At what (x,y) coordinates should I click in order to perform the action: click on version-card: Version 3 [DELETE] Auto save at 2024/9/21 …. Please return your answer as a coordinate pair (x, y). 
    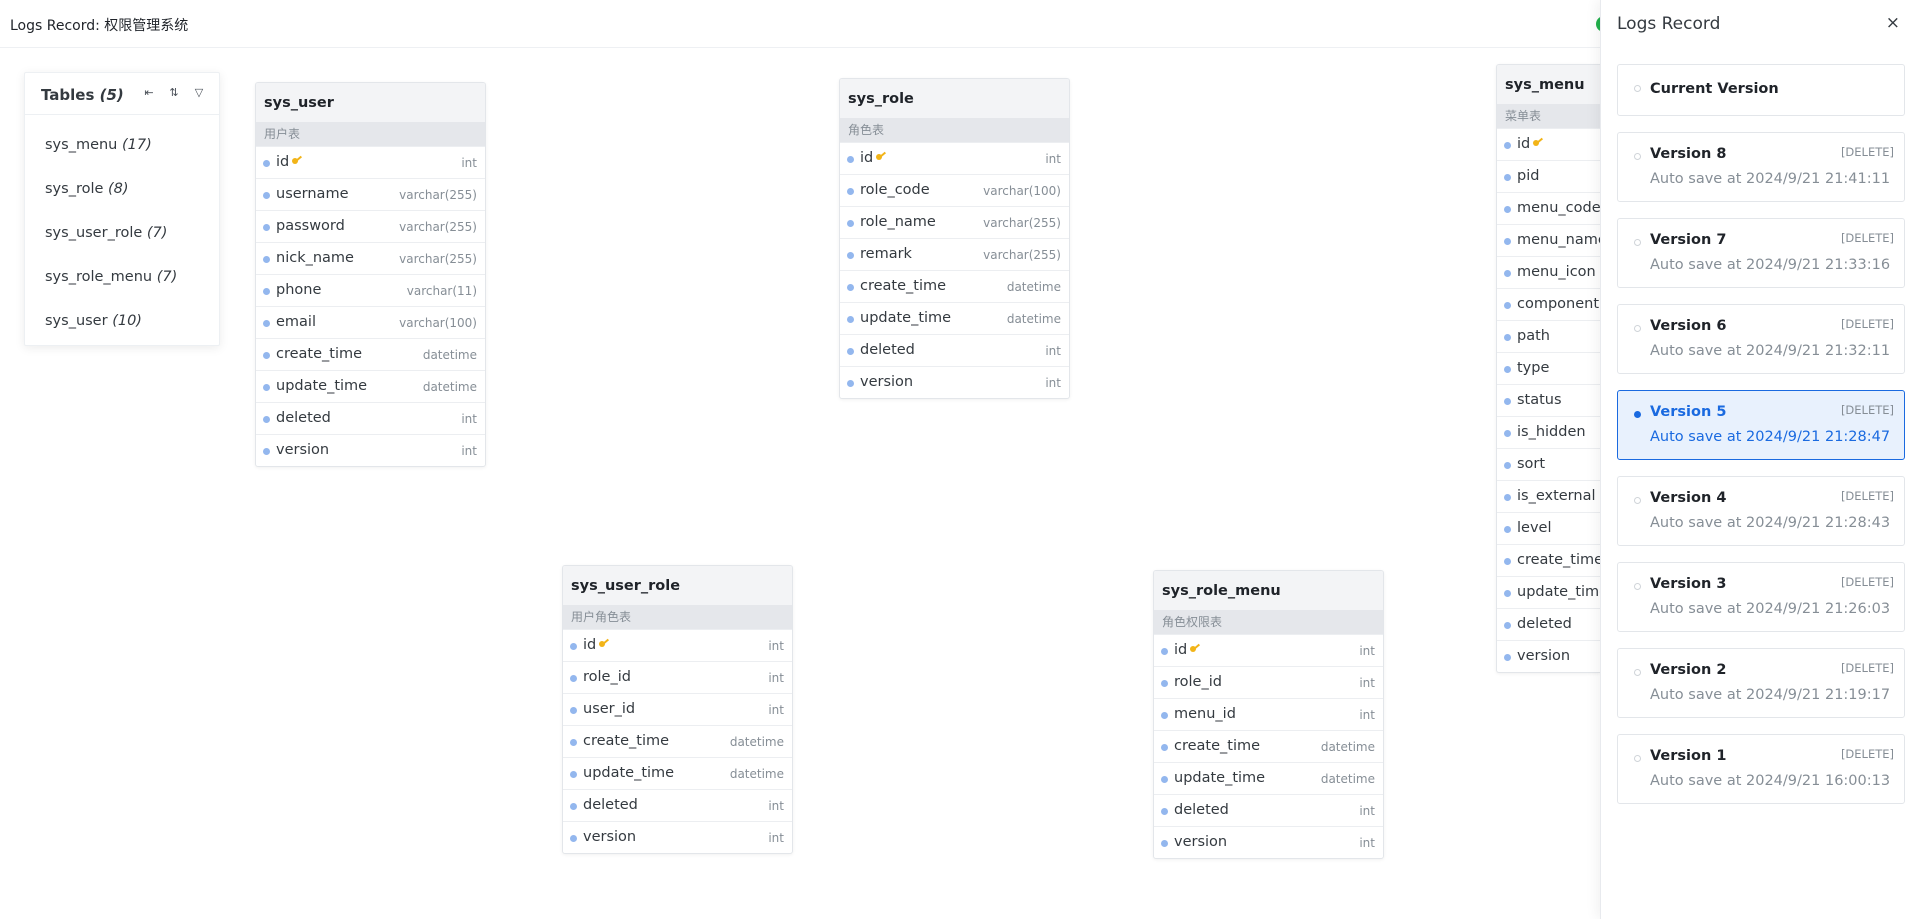
    Looking at the image, I should click on (1761, 597).